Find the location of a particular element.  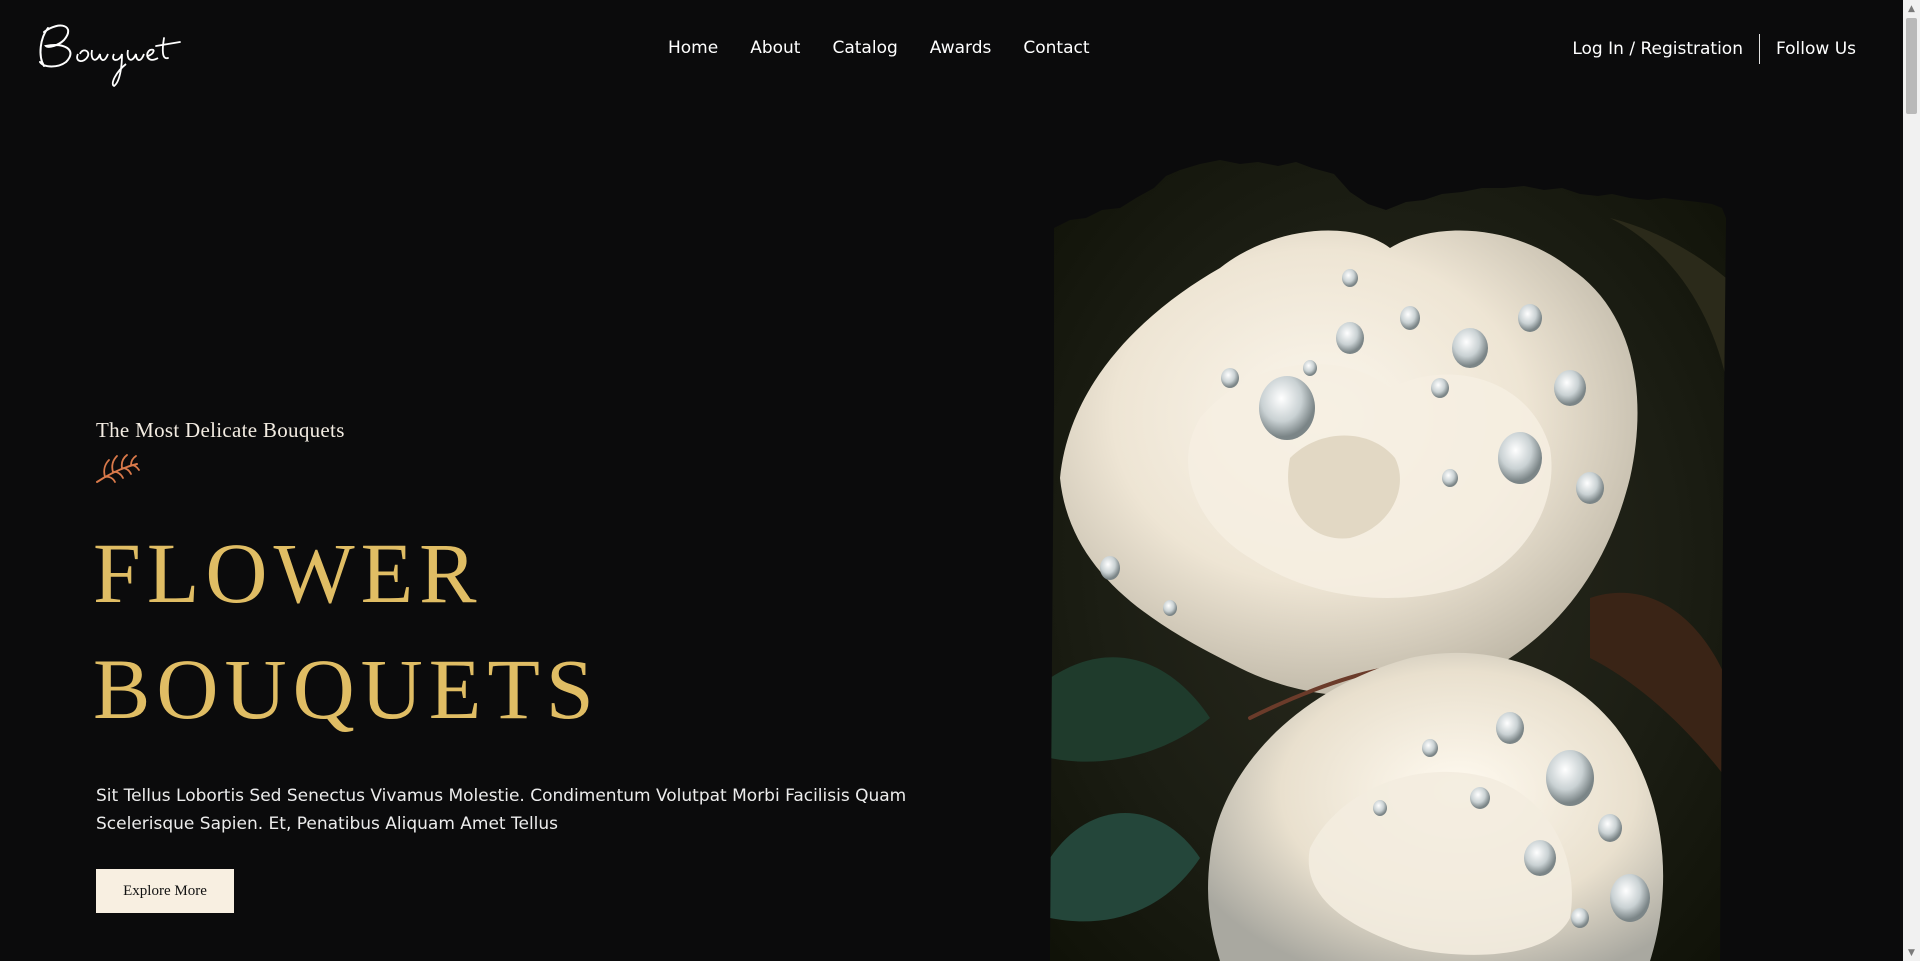

headline-line-2: BOUQUETS is located at coordinates (346, 689).